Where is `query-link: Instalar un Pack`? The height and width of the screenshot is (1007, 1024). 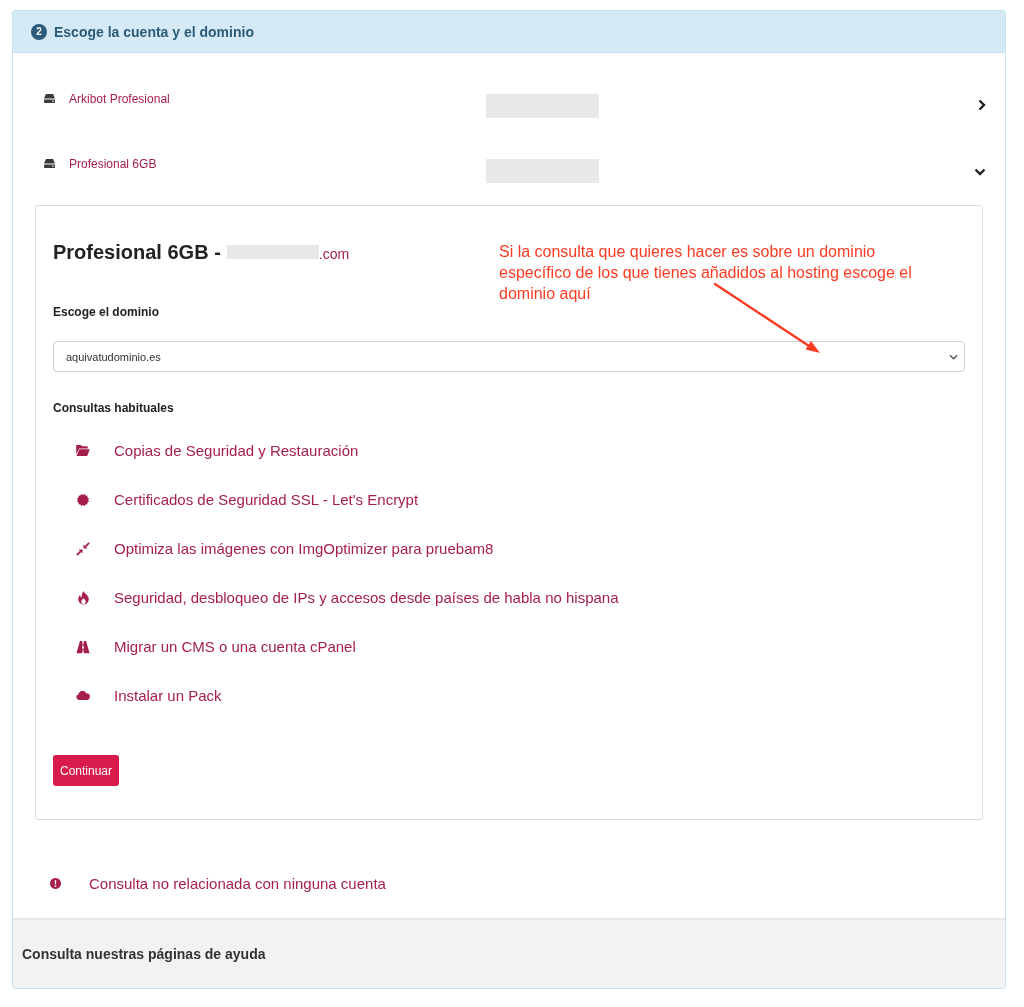 query-link: Instalar un Pack is located at coordinates (148, 695).